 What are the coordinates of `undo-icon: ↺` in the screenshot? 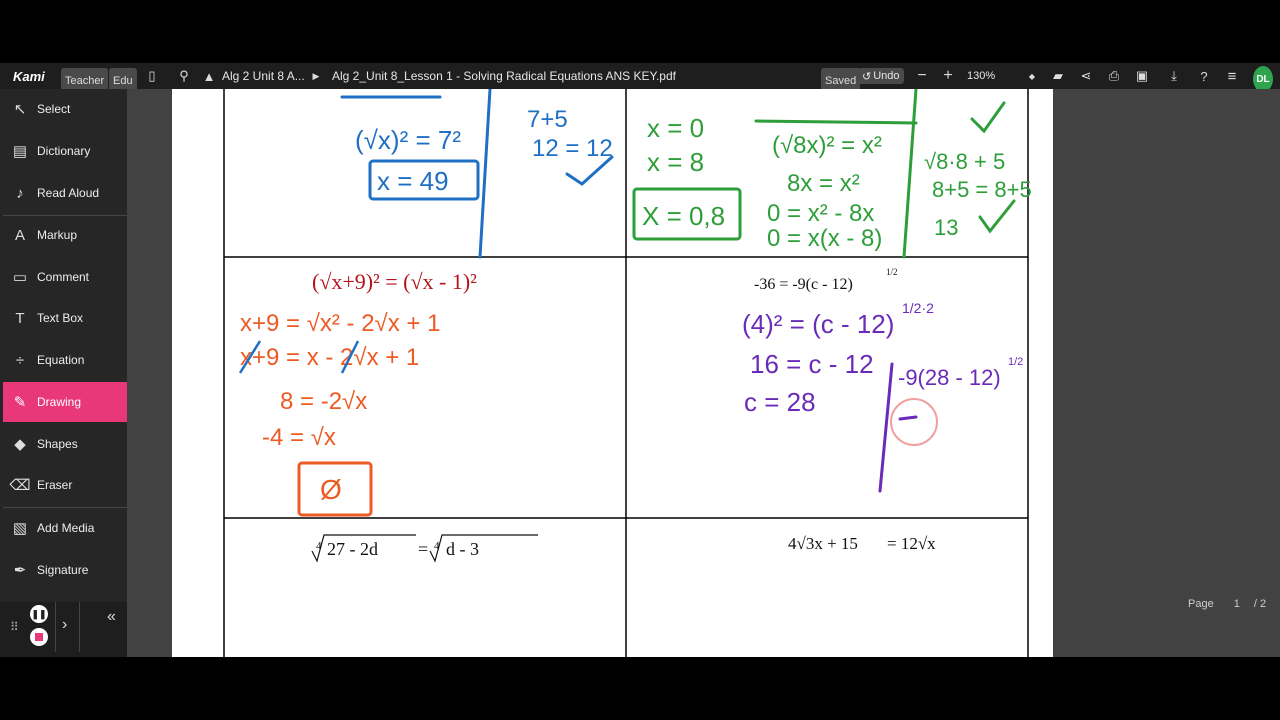 It's located at (867, 76).